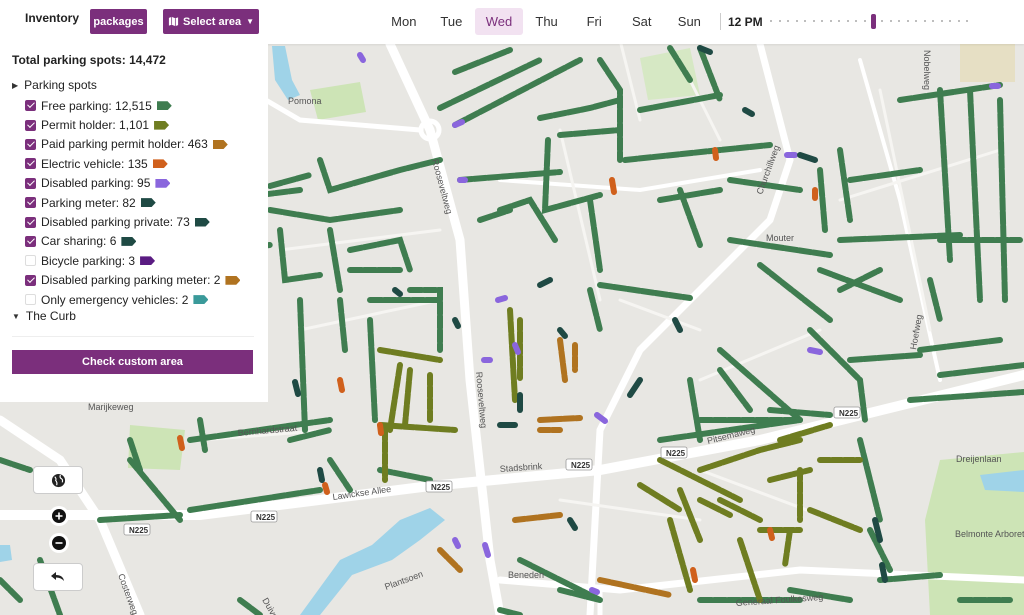 The height and width of the screenshot is (615, 1024). Describe the element at coordinates (15, 85) in the screenshot. I see `triangle-right-icon: ▶` at that location.